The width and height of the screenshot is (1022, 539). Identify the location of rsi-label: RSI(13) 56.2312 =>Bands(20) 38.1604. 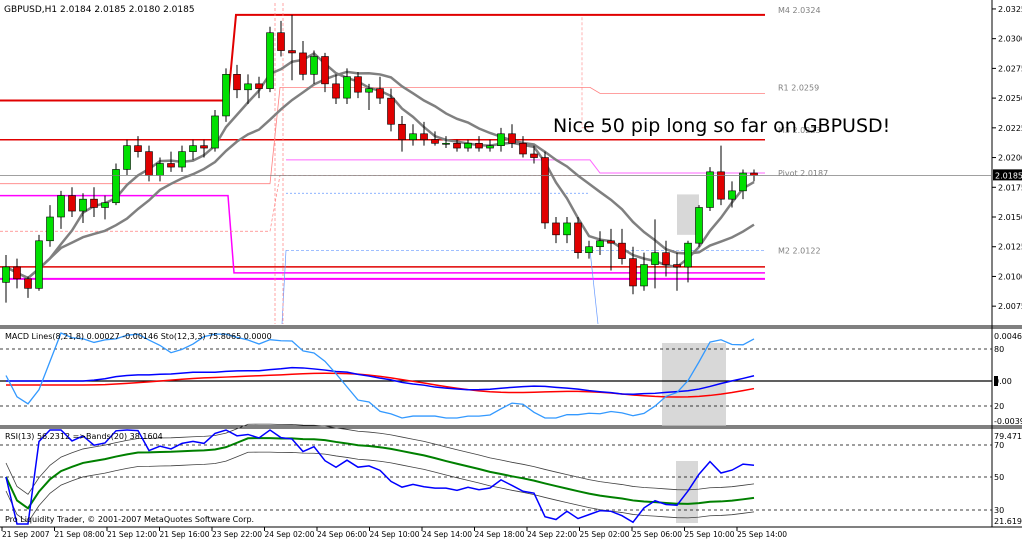
(84, 436).